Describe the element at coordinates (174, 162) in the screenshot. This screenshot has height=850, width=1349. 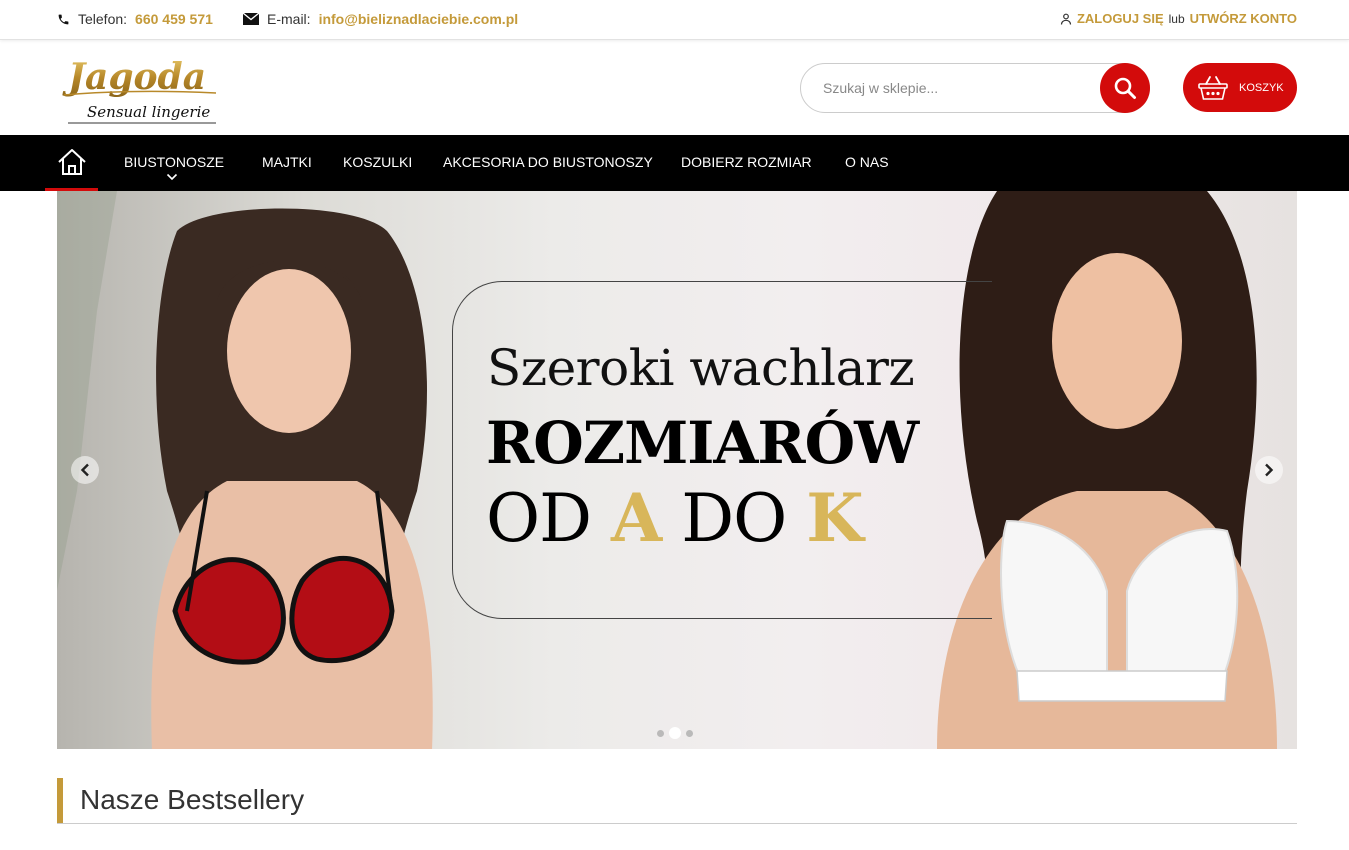
I see `nav-item-biustonosze: BIUSTONOSZE` at that location.